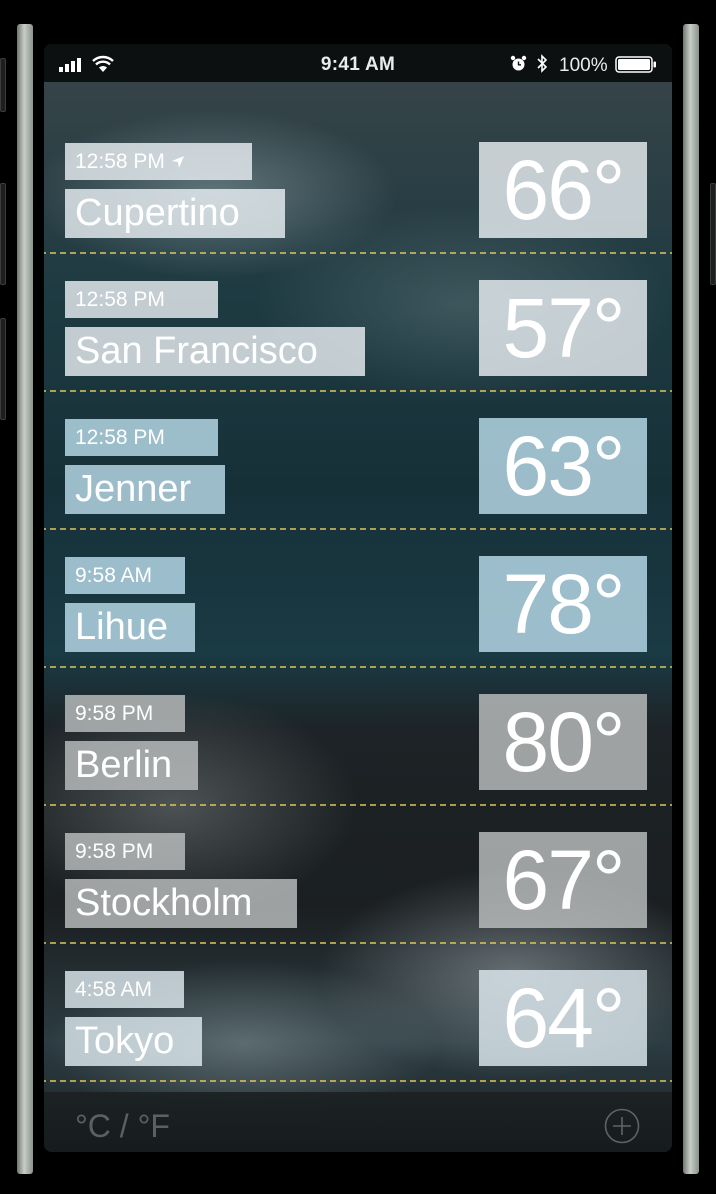 Image resolution: width=716 pixels, height=1194 pixels. I want to click on plus-circle-icon, so click(622, 1126).